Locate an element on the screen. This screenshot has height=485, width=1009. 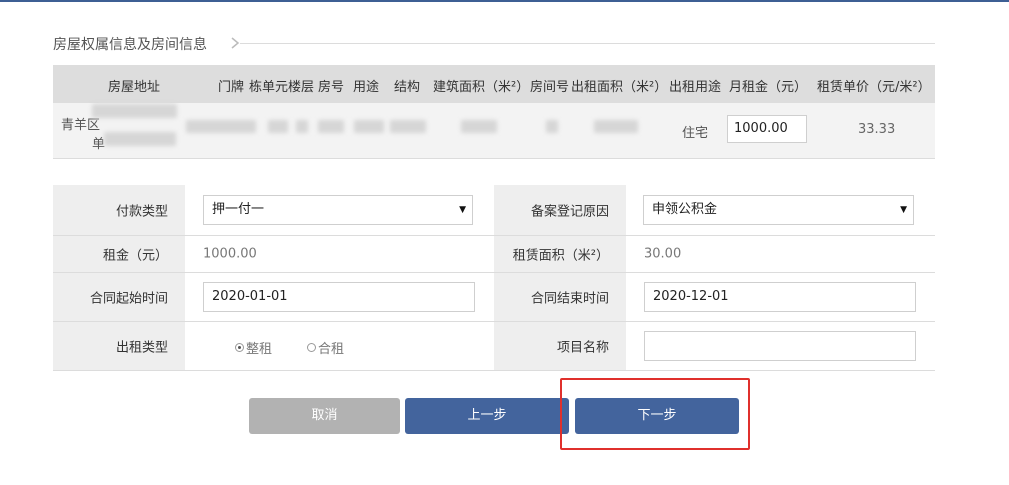
form-row-rent: 租金（元） 1000.00 租赁面积（米²） 30.00 is located at coordinates (494, 254).